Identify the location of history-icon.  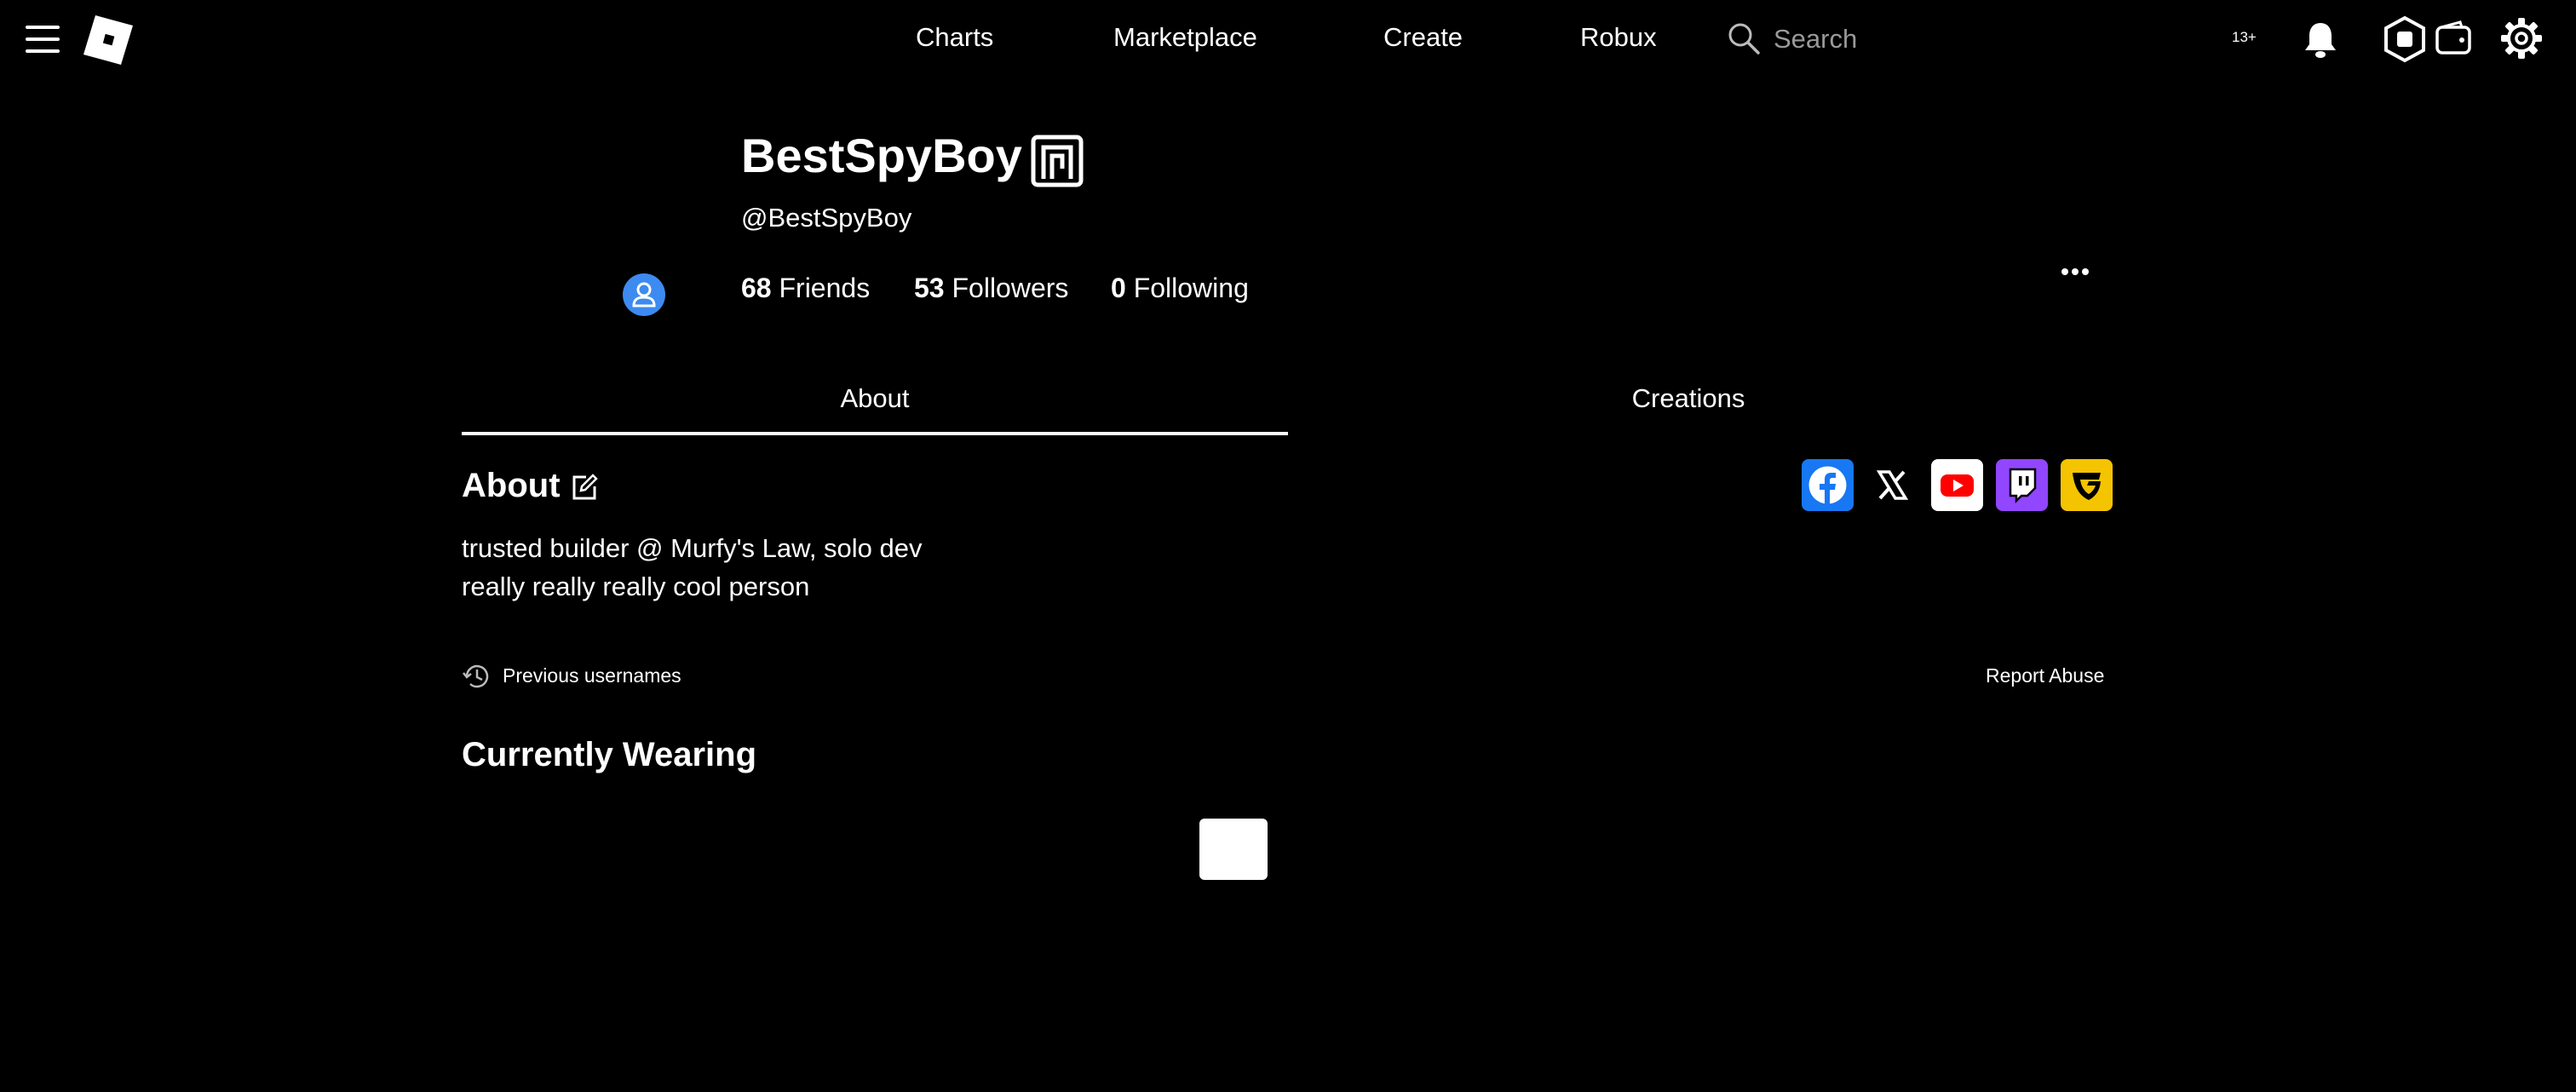
(476, 676).